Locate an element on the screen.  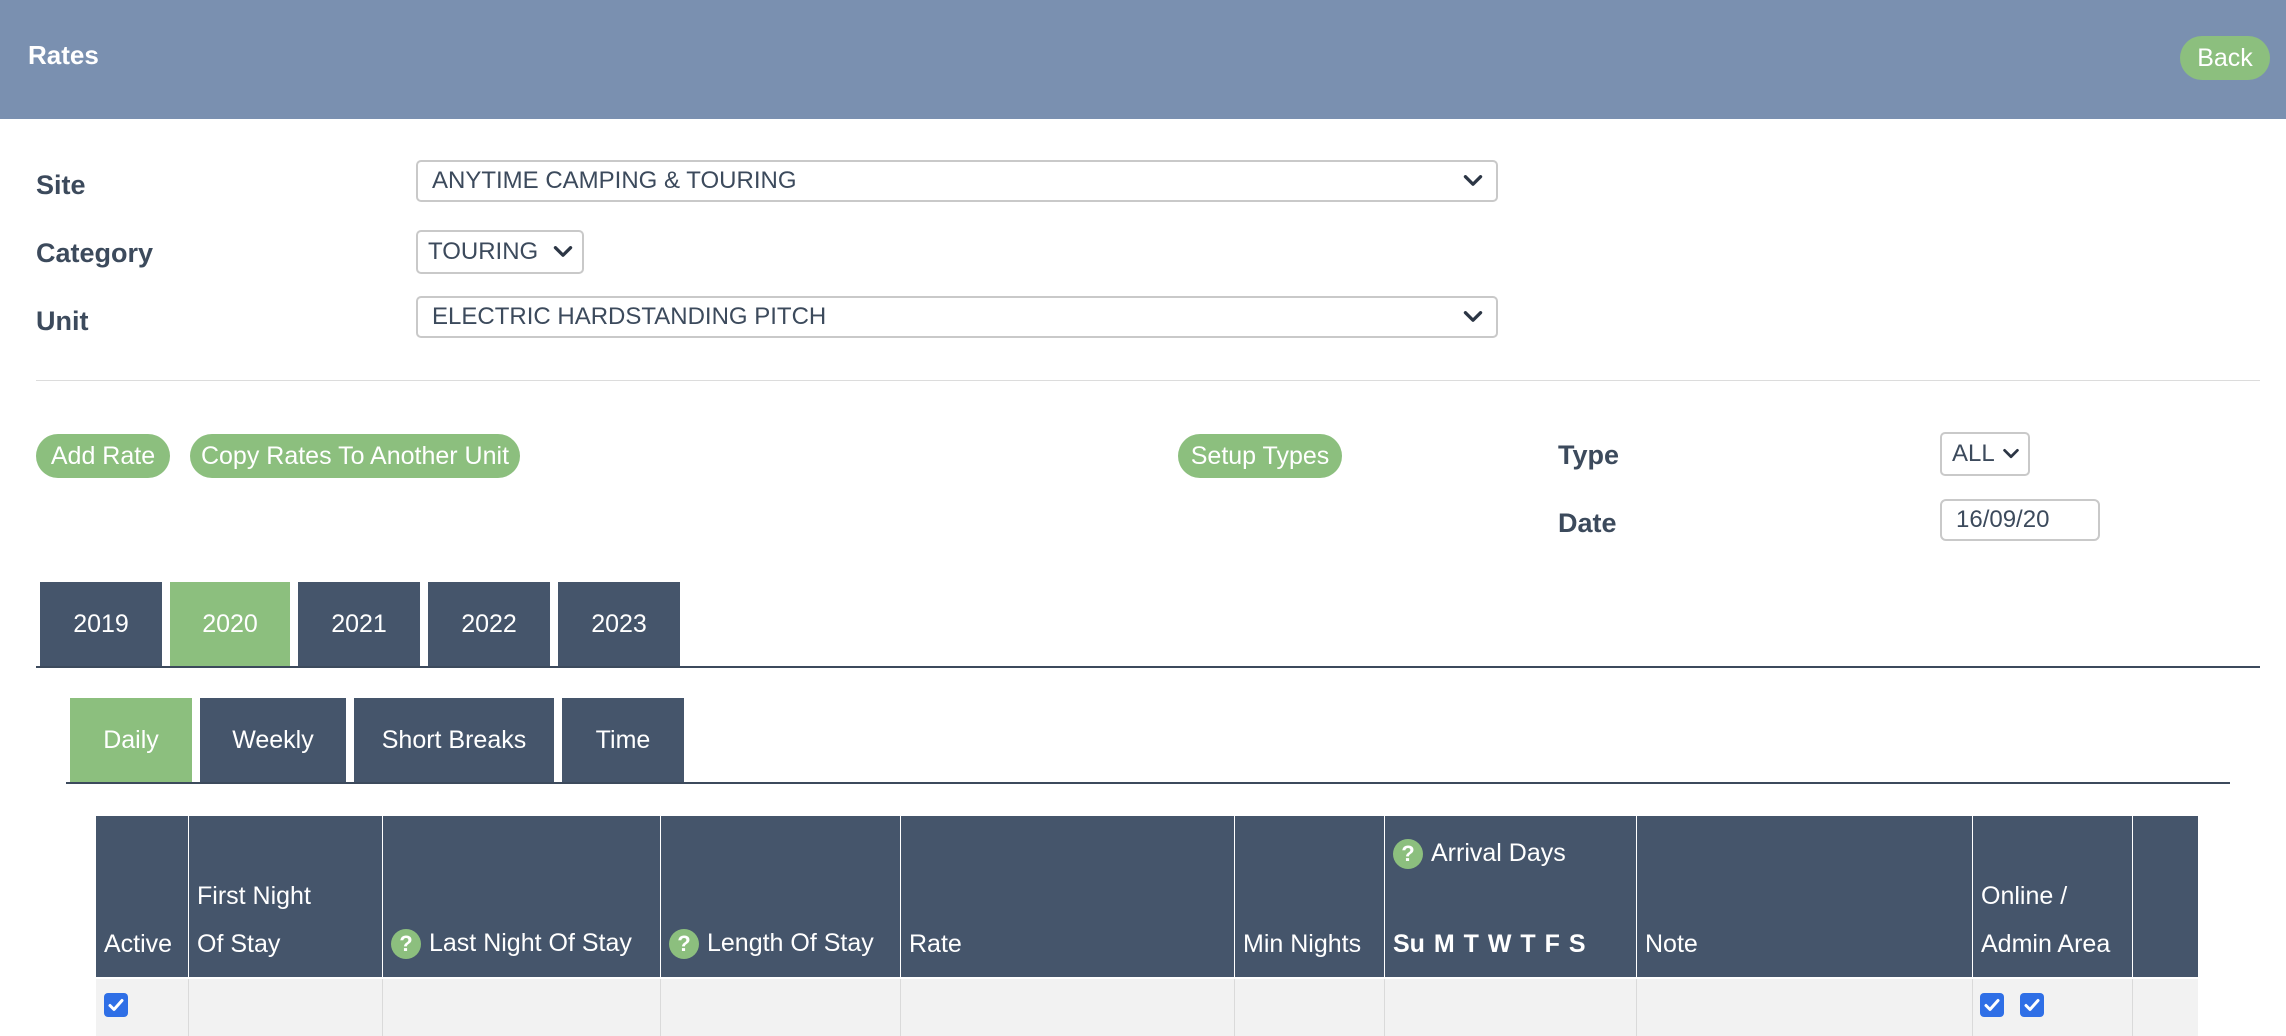
col-arrival-days-label: Arrival Days is located at coordinates (1498, 852).